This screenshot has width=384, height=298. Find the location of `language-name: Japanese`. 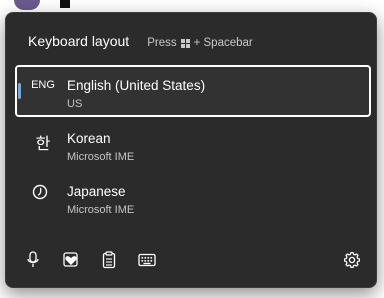

language-name: Japanese is located at coordinates (96, 191).